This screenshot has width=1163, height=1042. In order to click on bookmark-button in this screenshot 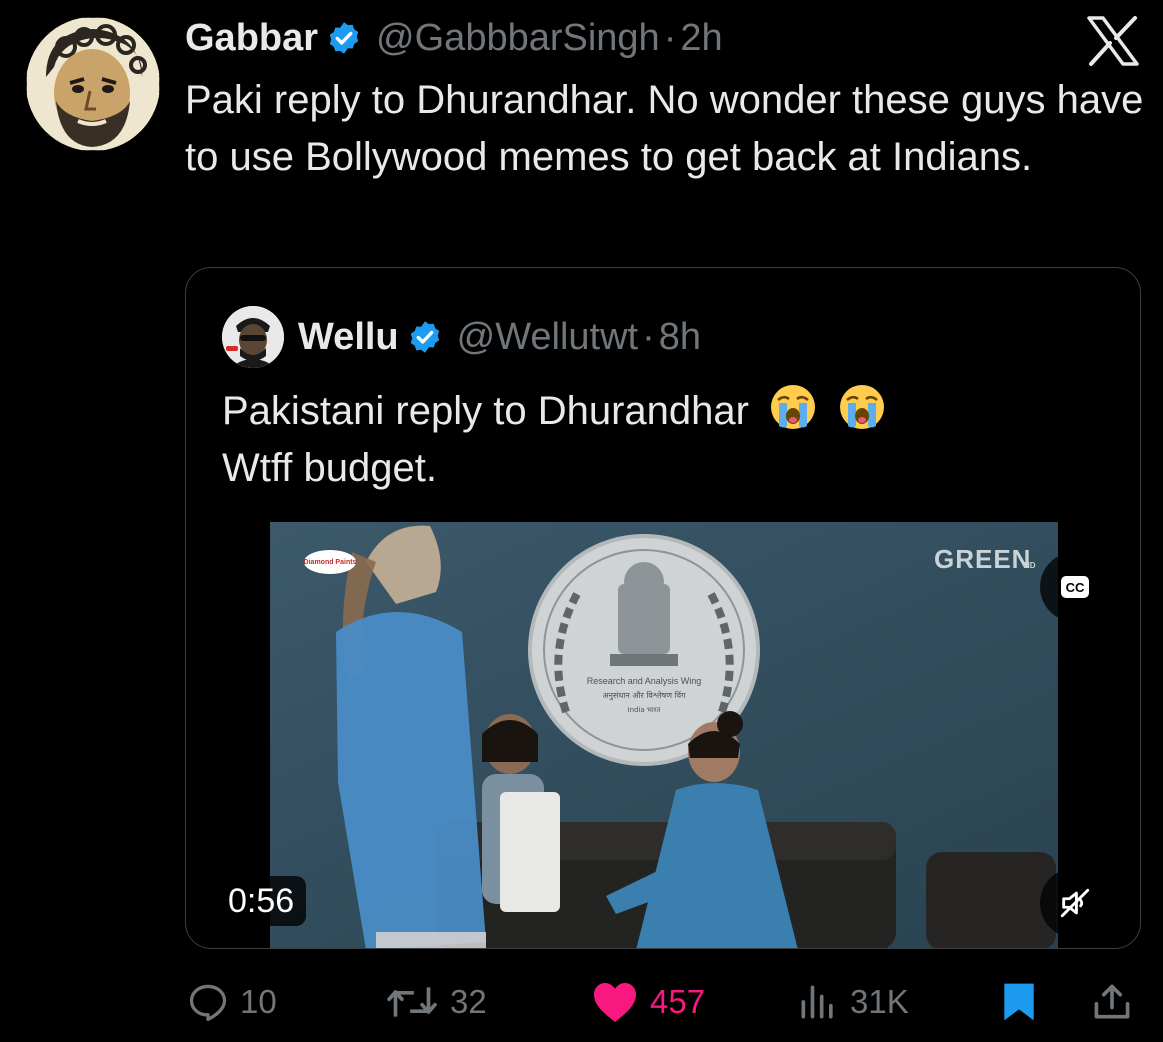, I will do `click(1024, 1002)`.